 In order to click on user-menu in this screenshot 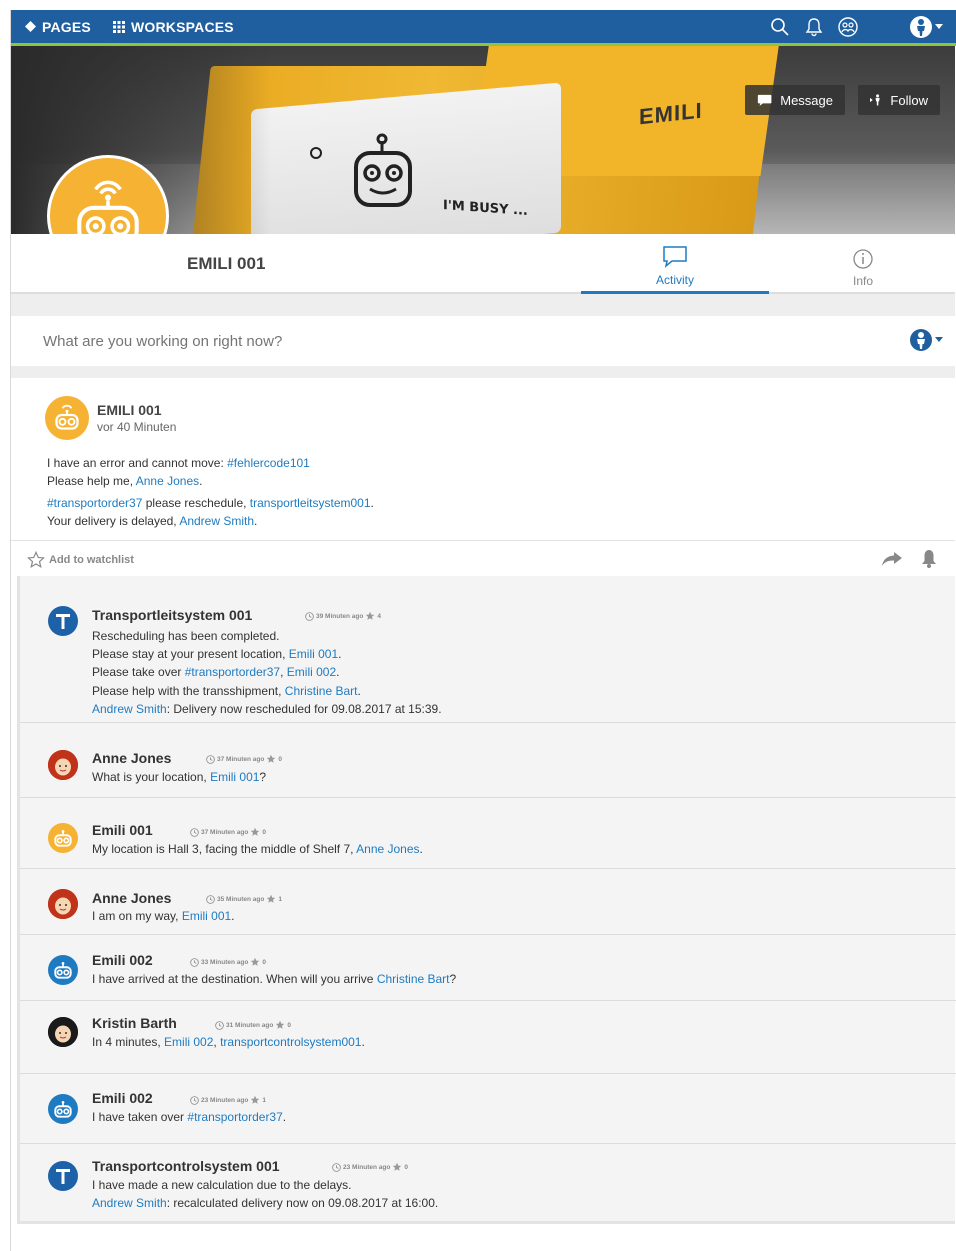, I will do `click(926, 27)`.